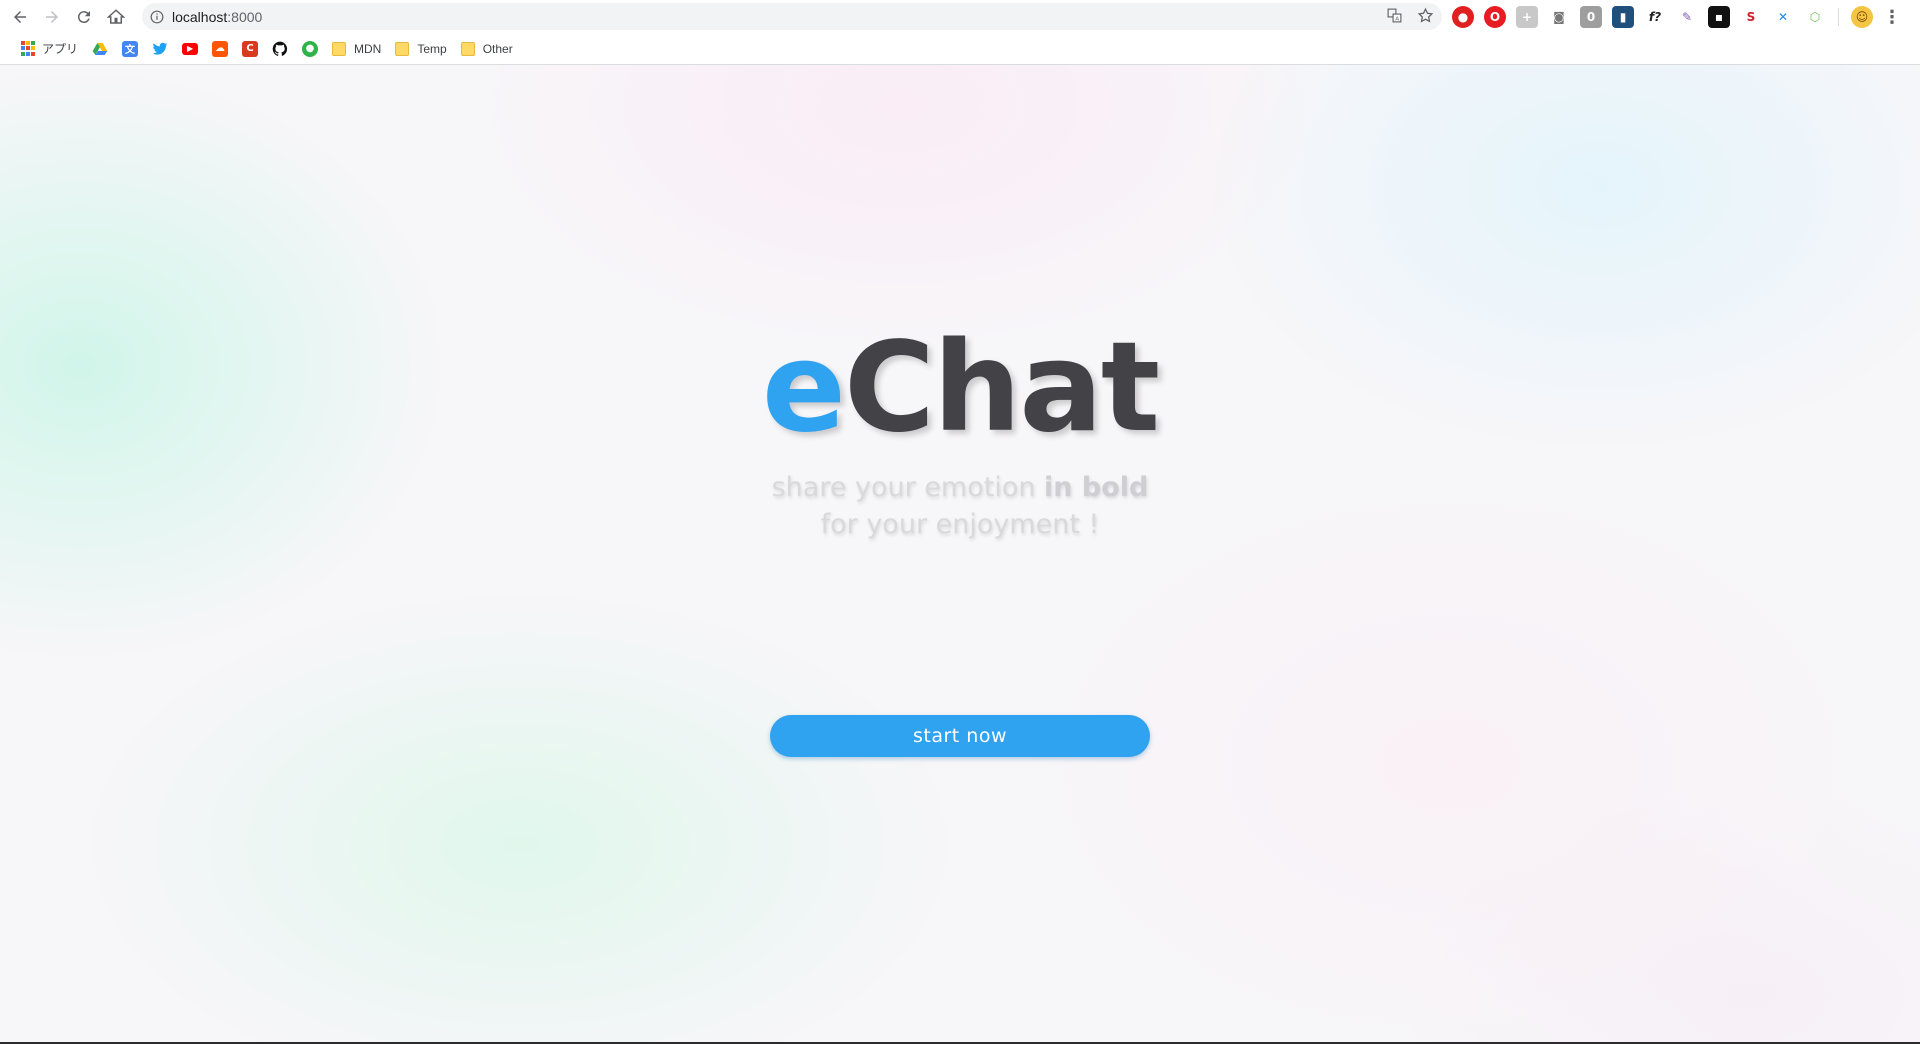  What do you see at coordinates (1719, 17) in the screenshot?
I see `dark-extension-icon: ▪` at bounding box center [1719, 17].